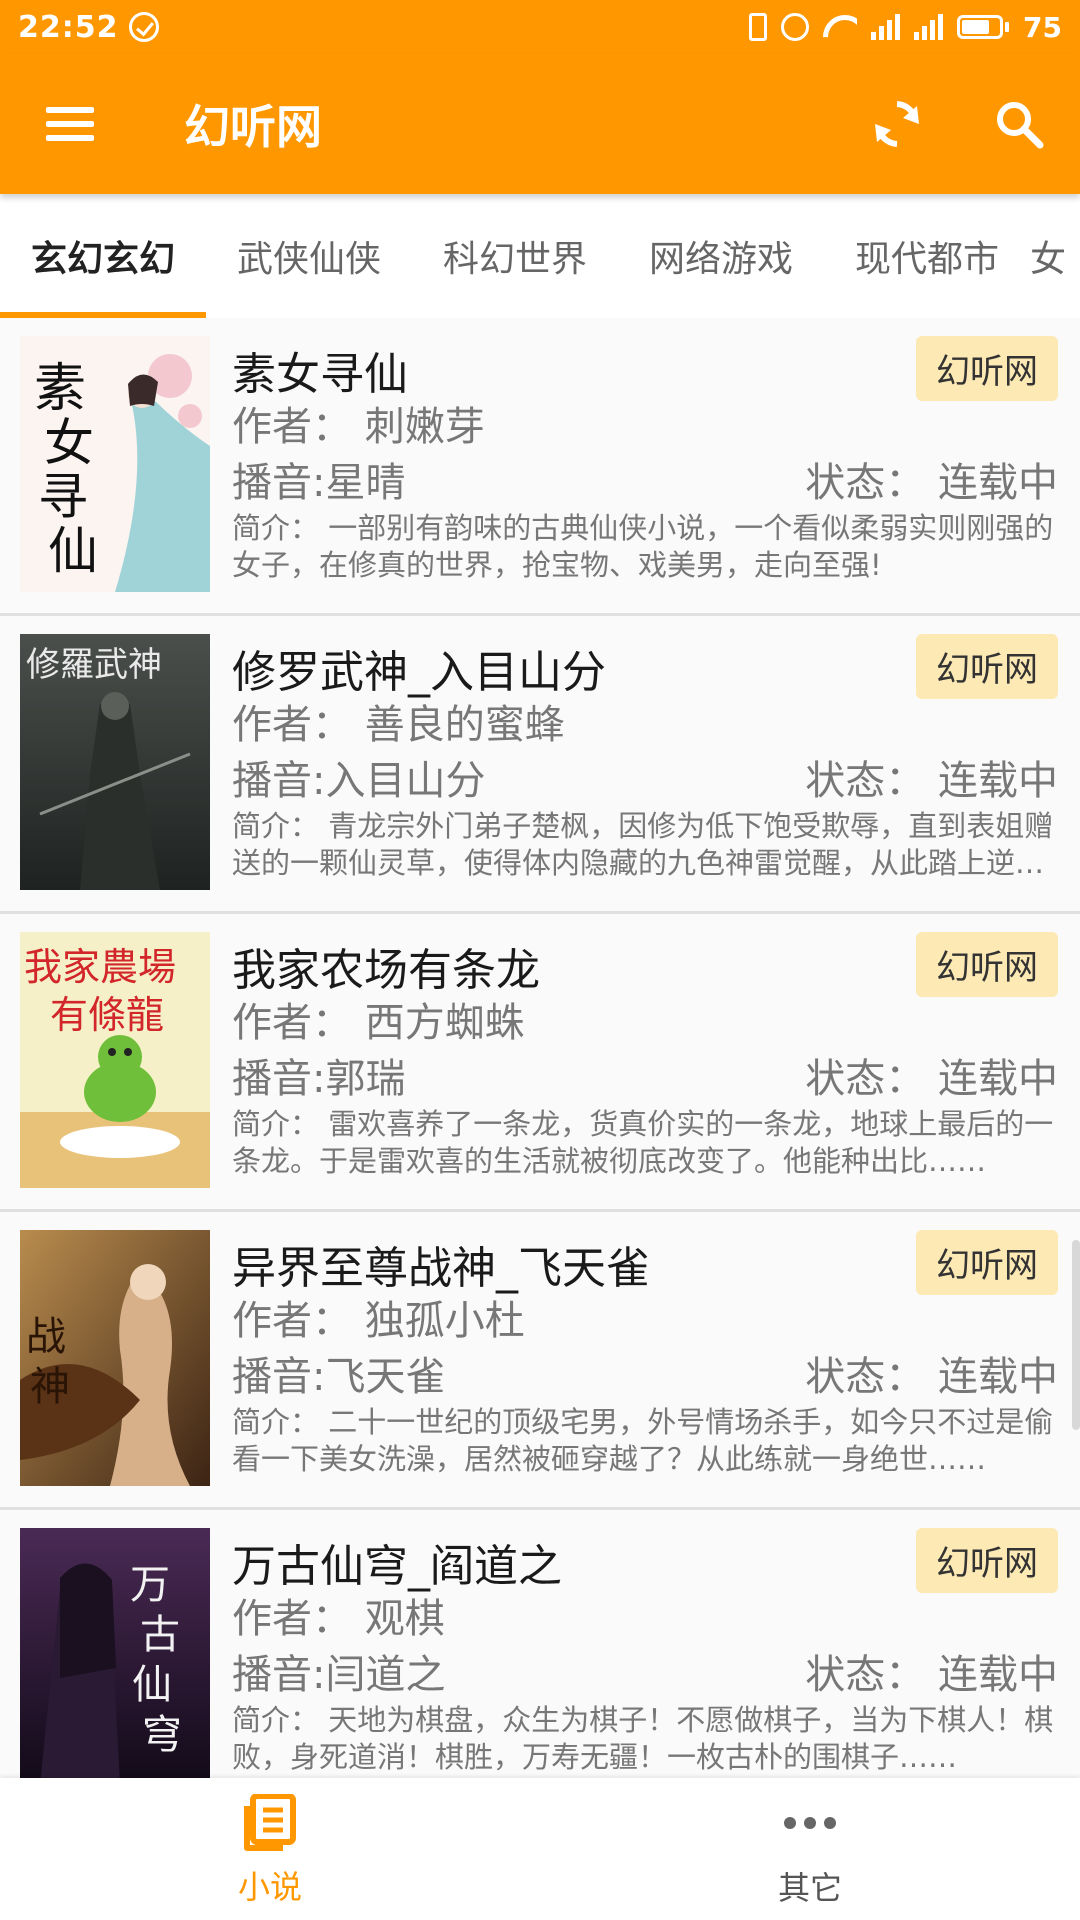 The height and width of the screenshot is (1920, 1080). I want to click on book-cover: 万 古 仙 穹, so click(115, 1653).